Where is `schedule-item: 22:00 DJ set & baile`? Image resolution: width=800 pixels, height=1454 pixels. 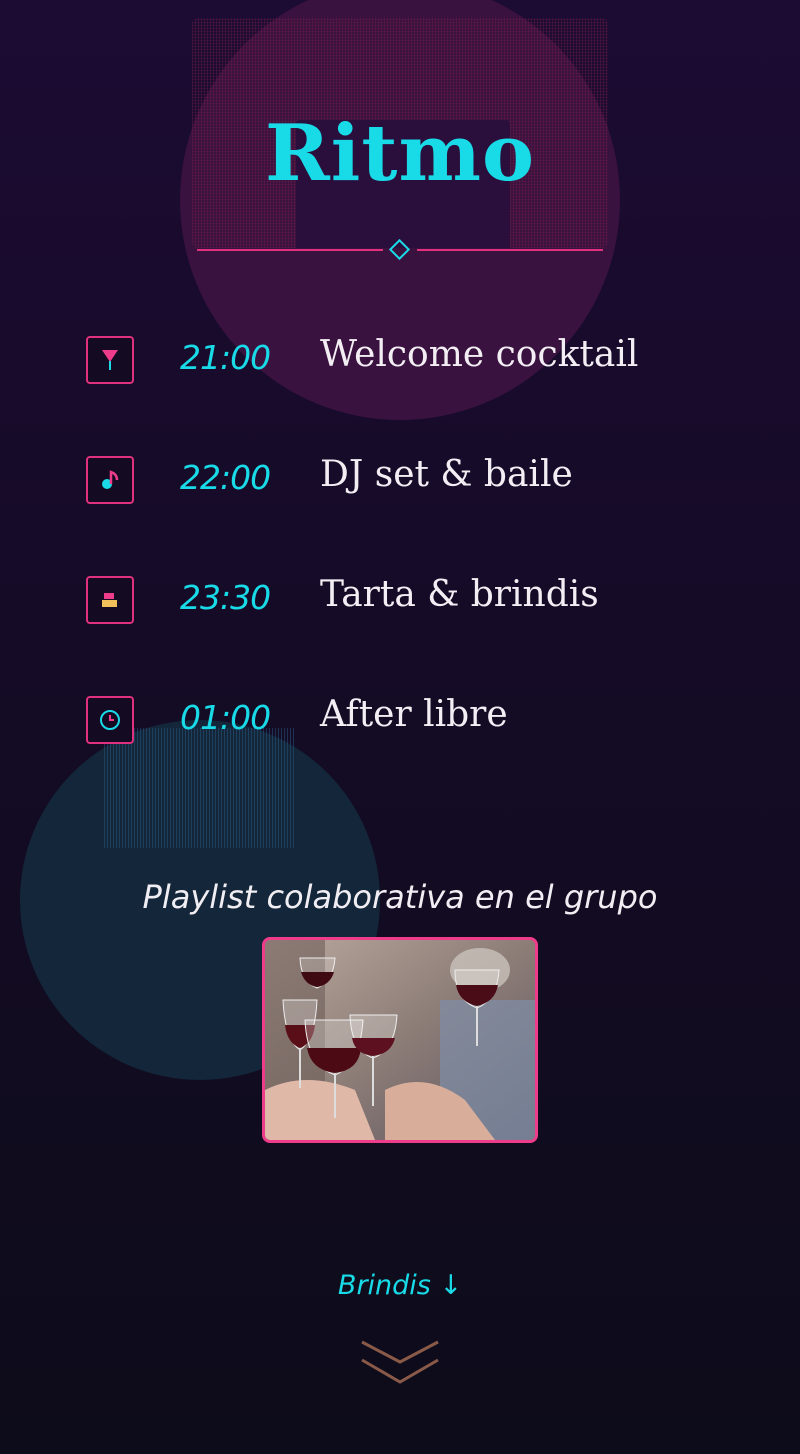
schedule-item: 22:00 DJ set & baile is located at coordinates (406, 479).